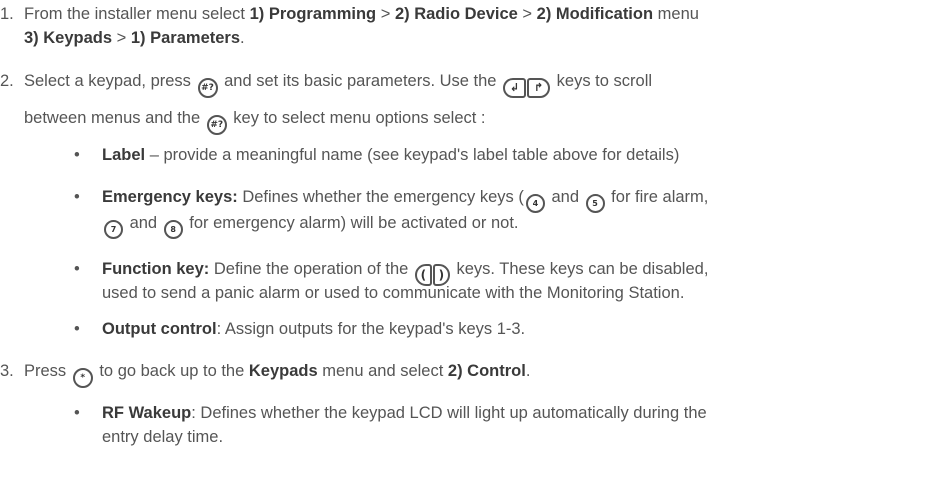 The width and height of the screenshot is (927, 501). What do you see at coordinates (357, 118) in the screenshot?
I see `step-2-text-e: key to select menu options select :` at bounding box center [357, 118].